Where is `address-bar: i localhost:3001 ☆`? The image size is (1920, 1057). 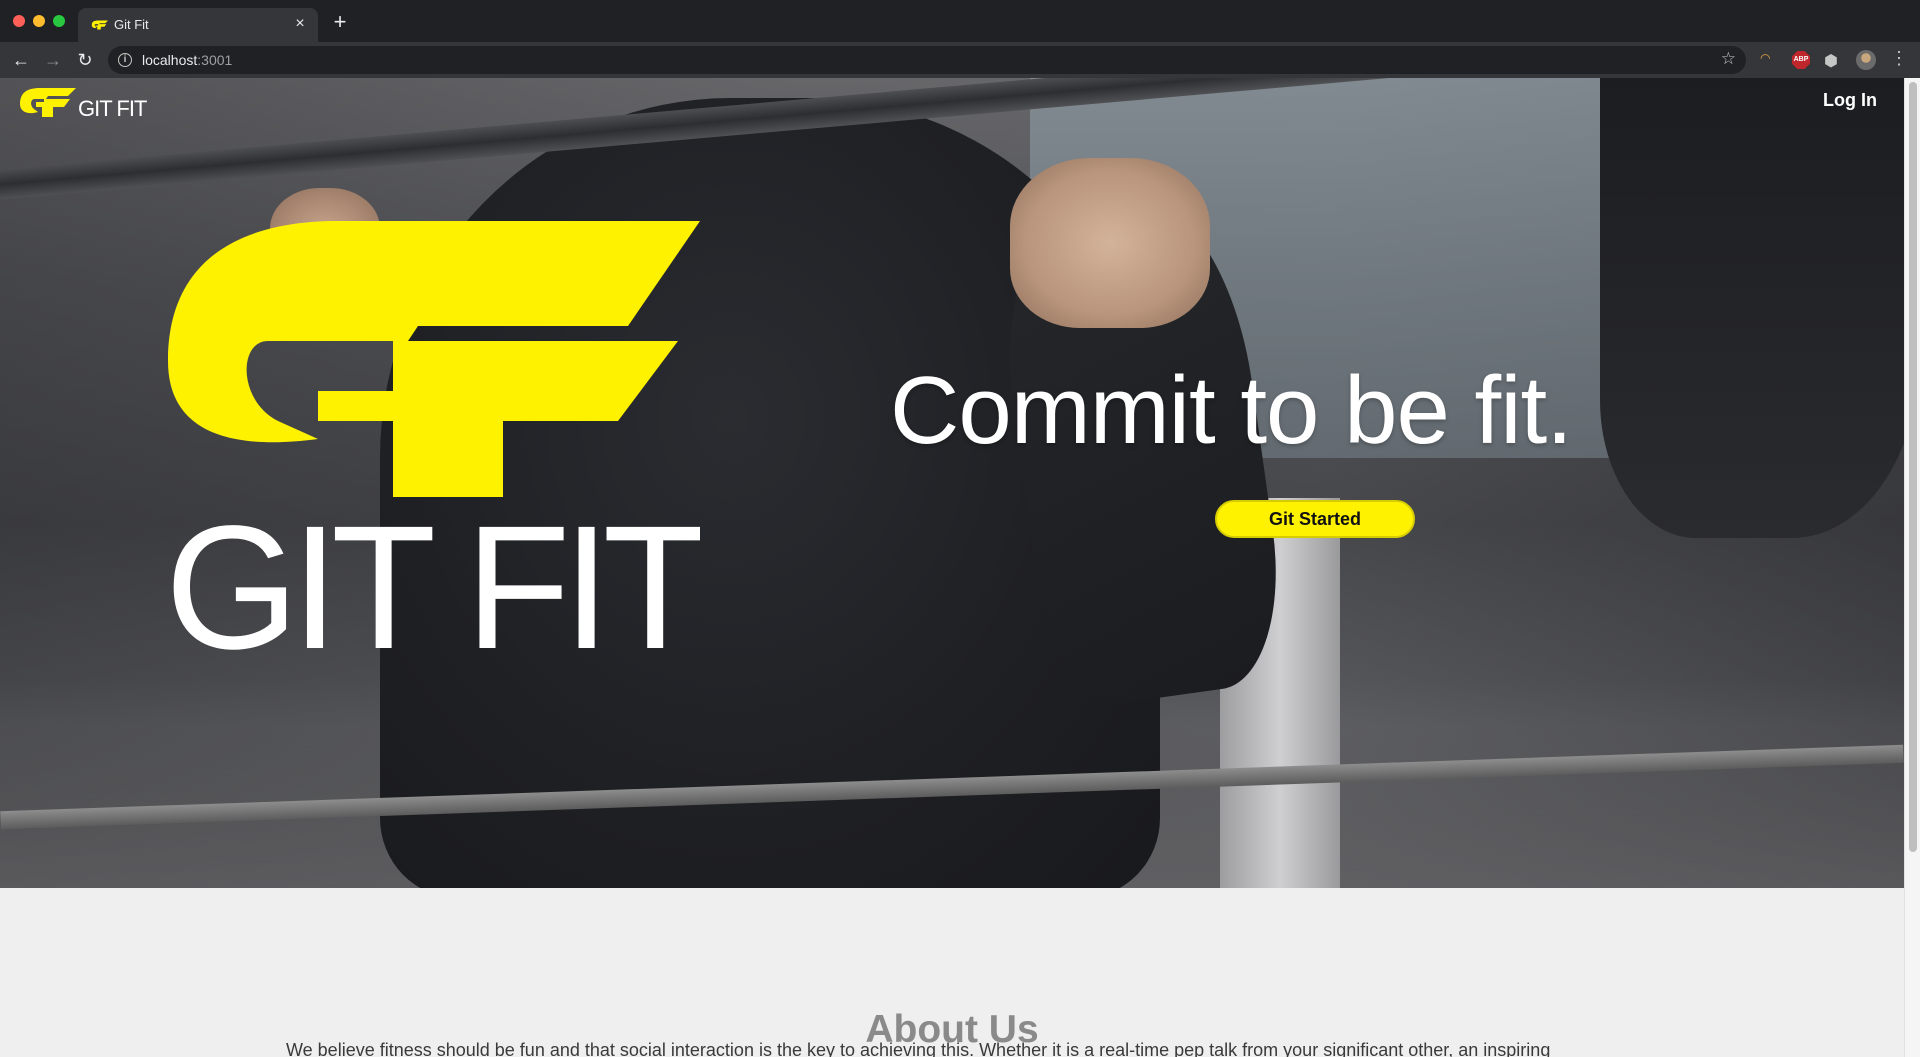
address-bar: i localhost:3001 ☆ is located at coordinates (927, 60).